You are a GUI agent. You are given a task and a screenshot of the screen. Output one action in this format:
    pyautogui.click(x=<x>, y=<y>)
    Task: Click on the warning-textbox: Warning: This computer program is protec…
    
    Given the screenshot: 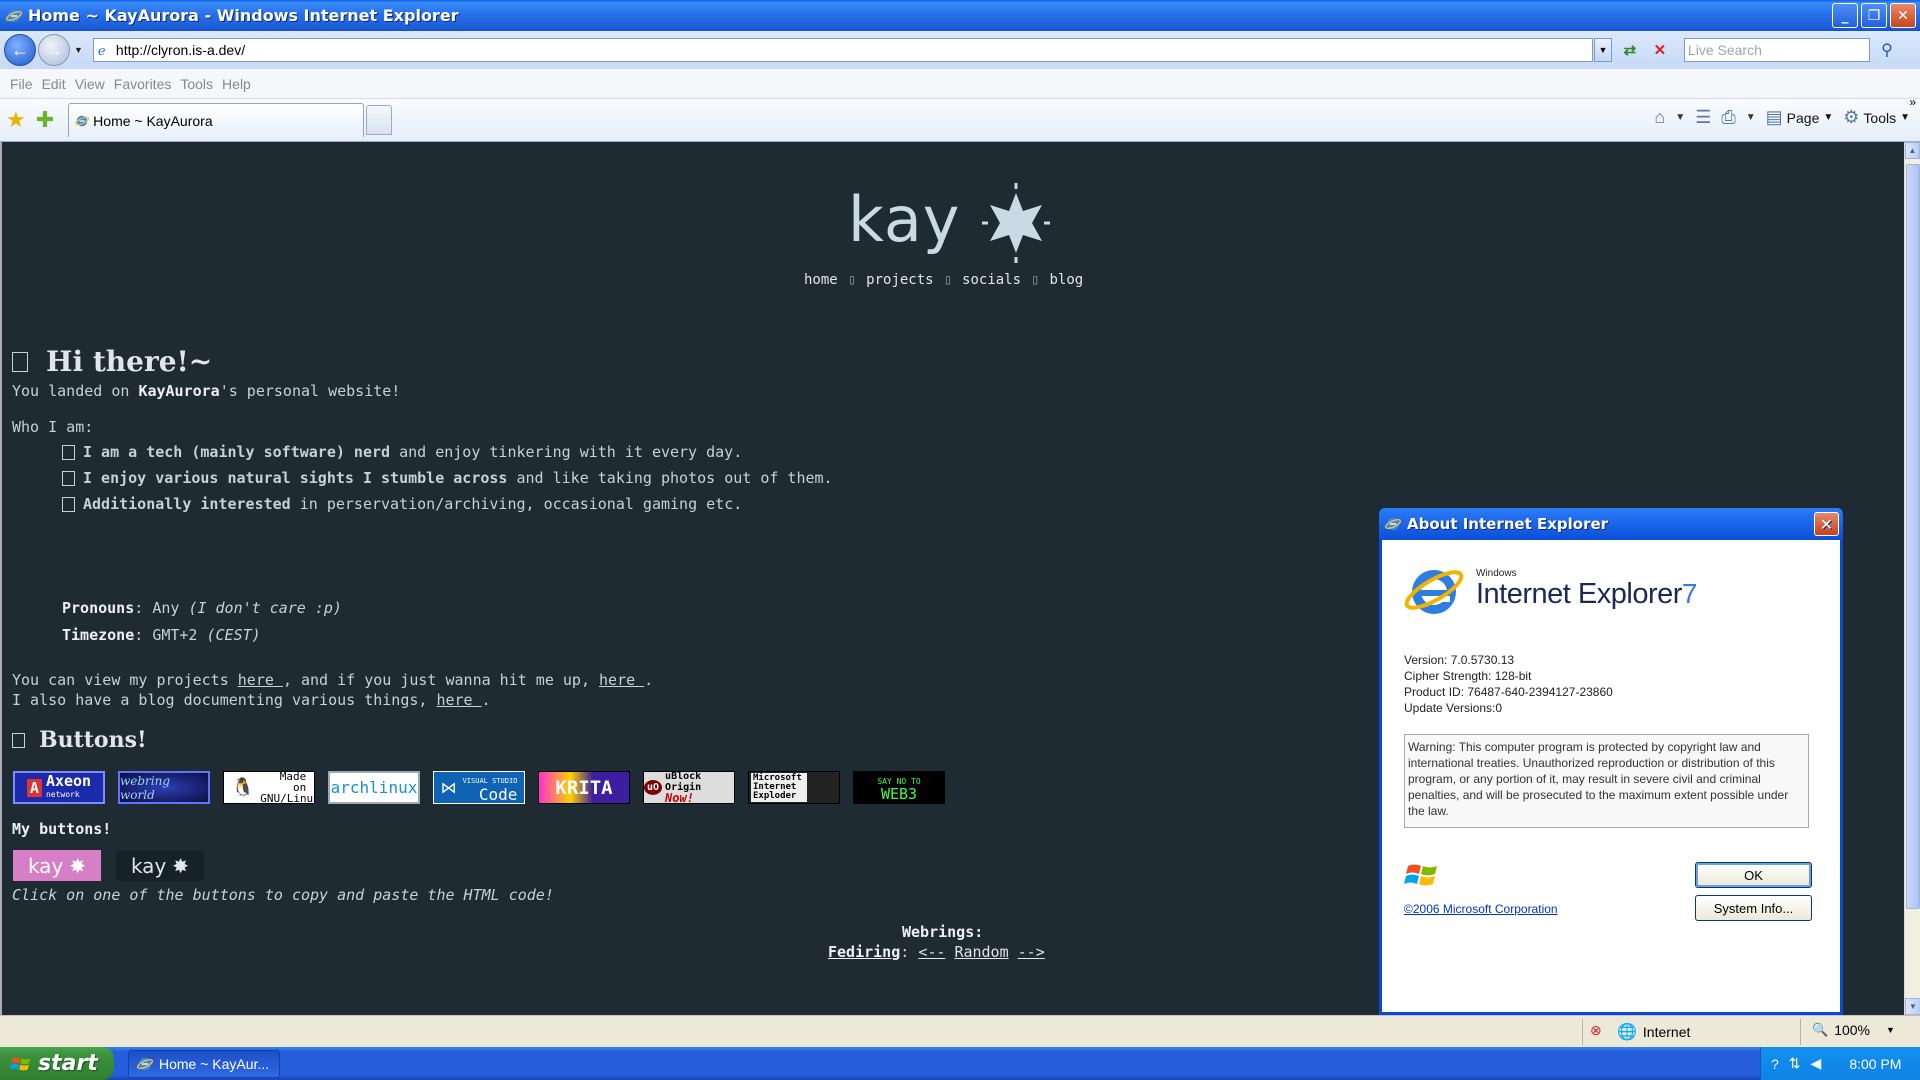 What is the action you would take?
    pyautogui.click(x=1606, y=781)
    